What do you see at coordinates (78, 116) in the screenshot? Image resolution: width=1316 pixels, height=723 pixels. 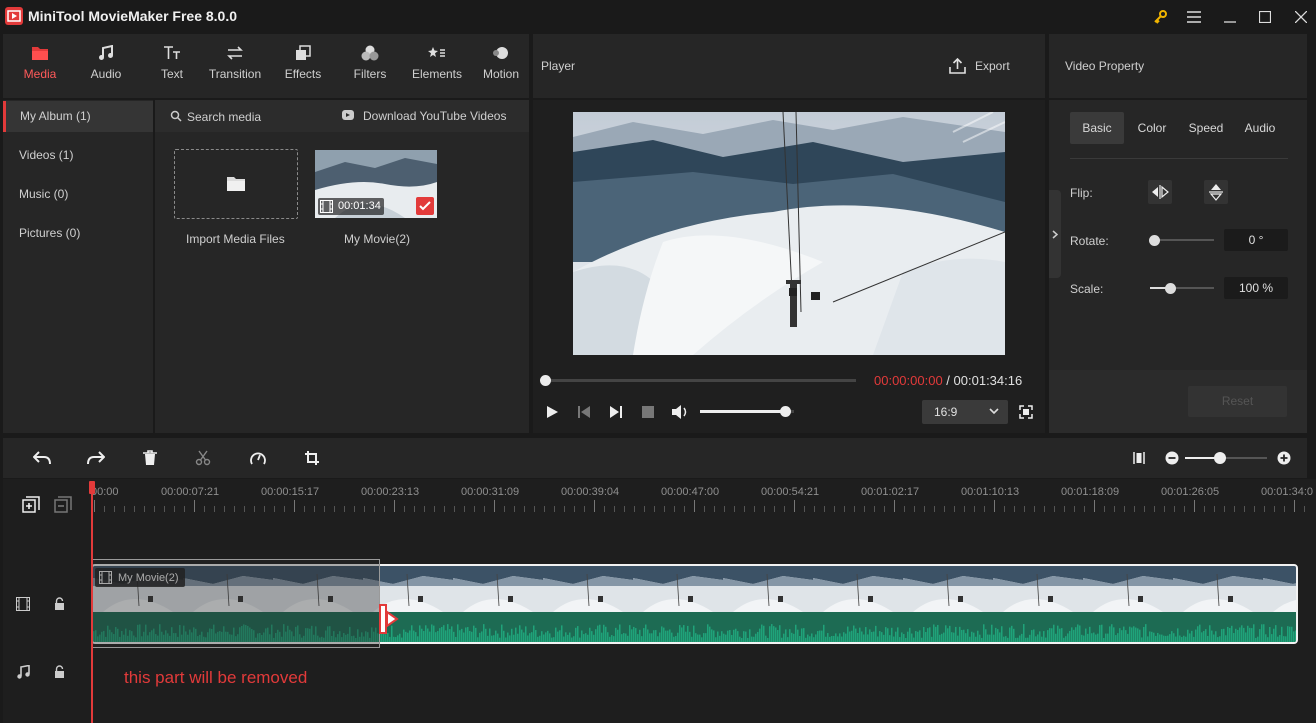 I see `album-item-my-album: My Album (1)` at bounding box center [78, 116].